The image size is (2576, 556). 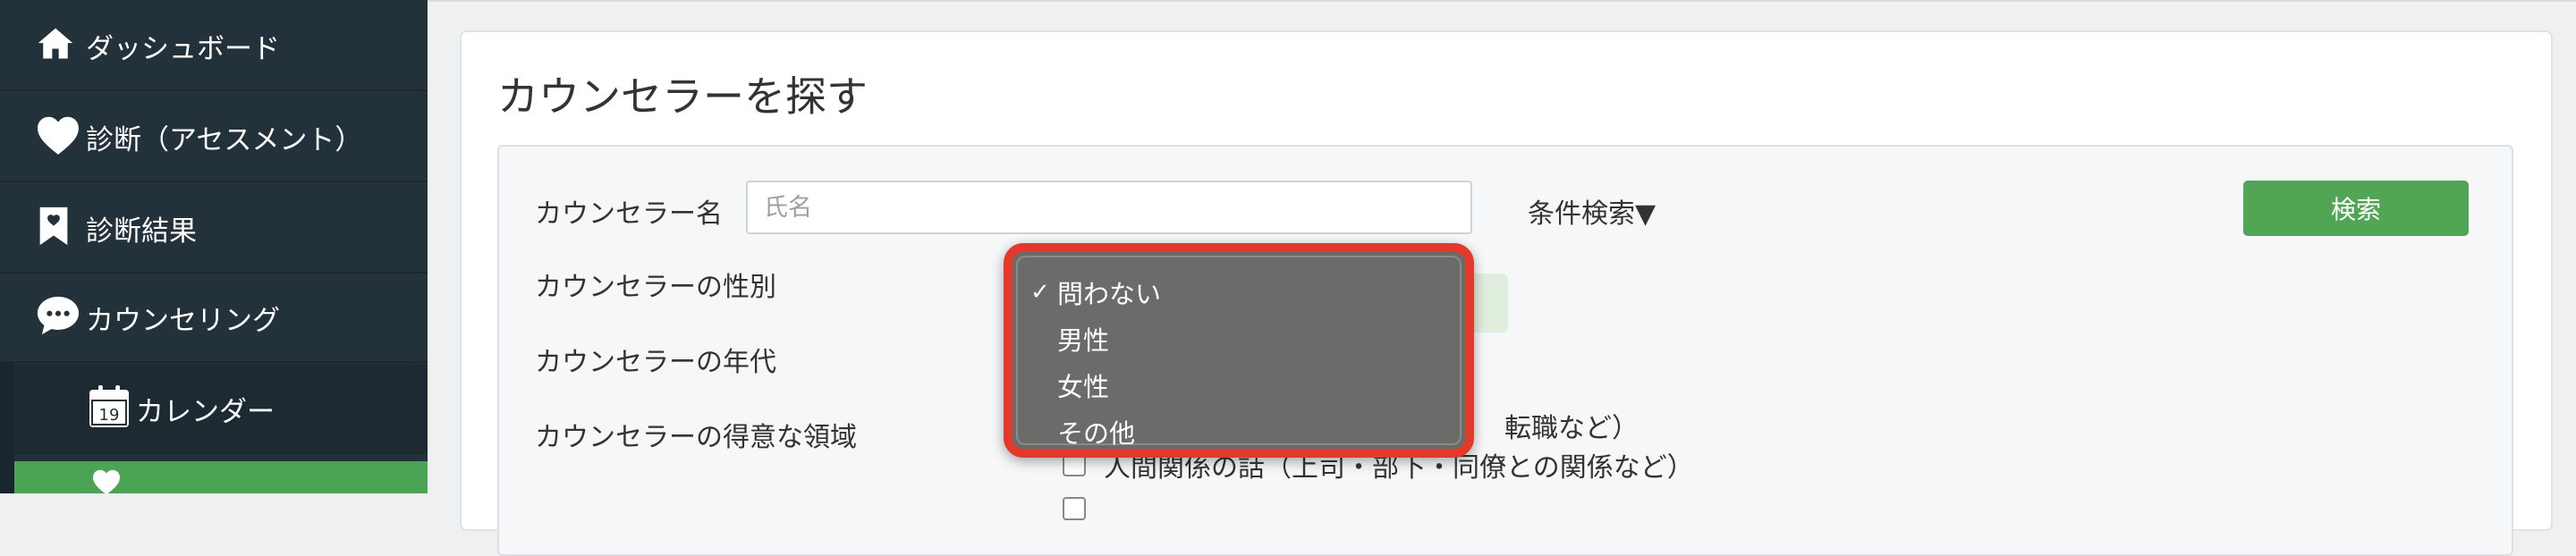 I want to click on counselor-name-input, so click(x=1109, y=207).